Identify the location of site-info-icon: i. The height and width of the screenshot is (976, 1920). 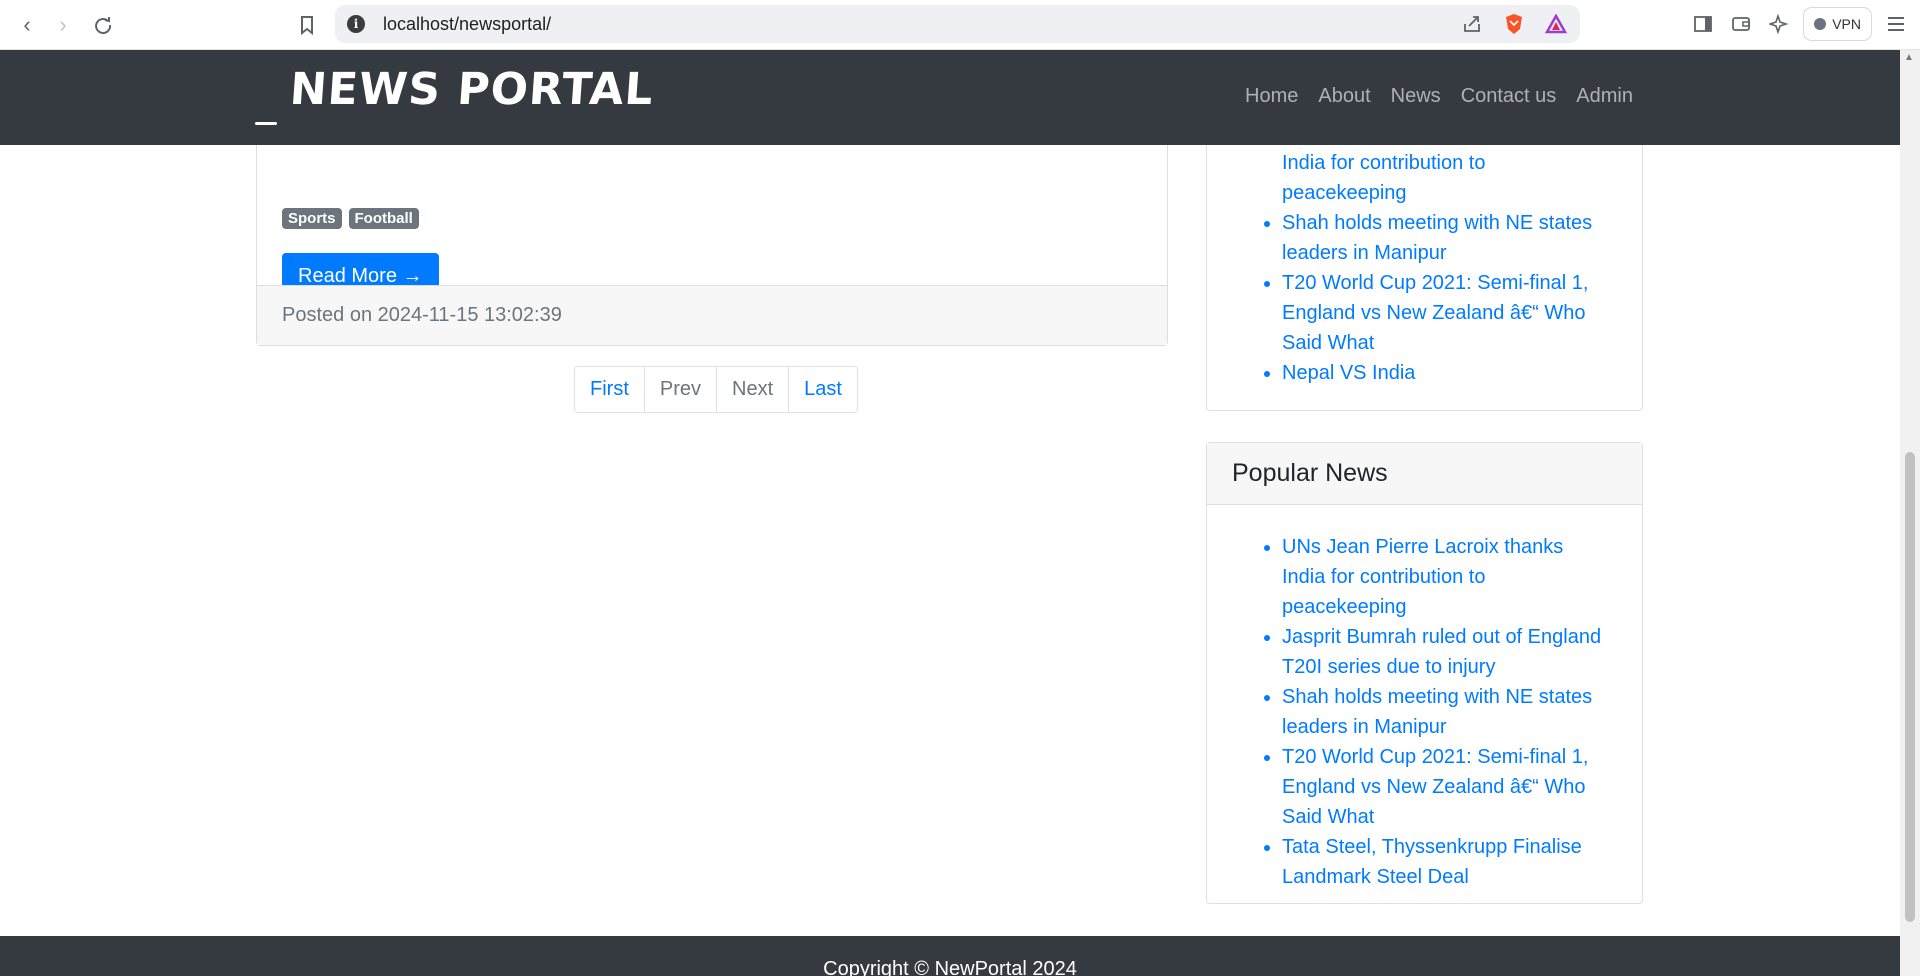
(356, 24).